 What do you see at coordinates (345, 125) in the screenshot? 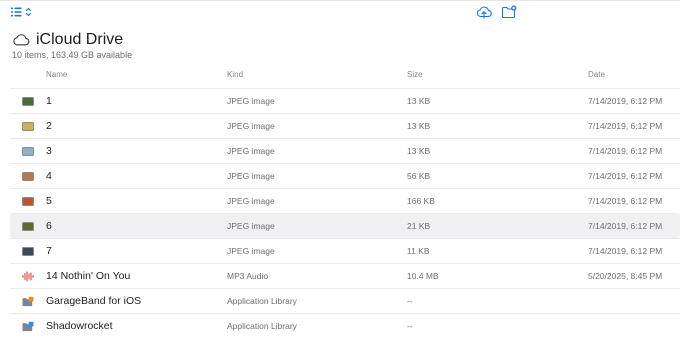
I see `file-row: 2 JPEG image 13 KB 7/14/2019, 6:12 PM` at bounding box center [345, 125].